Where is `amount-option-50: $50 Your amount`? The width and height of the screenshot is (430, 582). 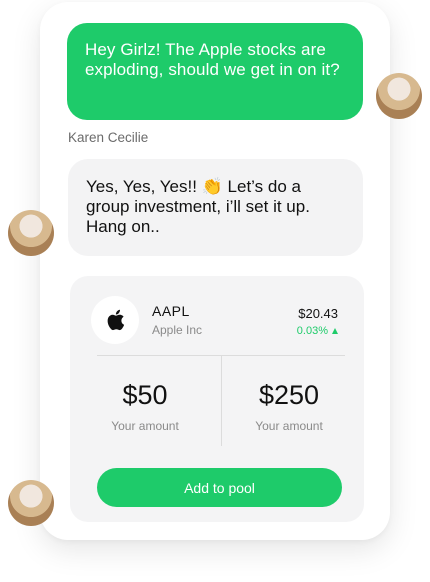 amount-option-50: $50 Your amount is located at coordinates (145, 406).